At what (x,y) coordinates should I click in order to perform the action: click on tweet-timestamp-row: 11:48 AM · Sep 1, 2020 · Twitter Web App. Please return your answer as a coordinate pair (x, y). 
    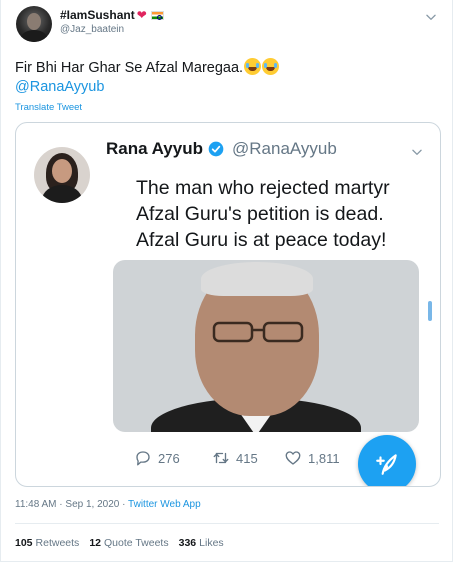
    Looking at the image, I should click on (108, 504).